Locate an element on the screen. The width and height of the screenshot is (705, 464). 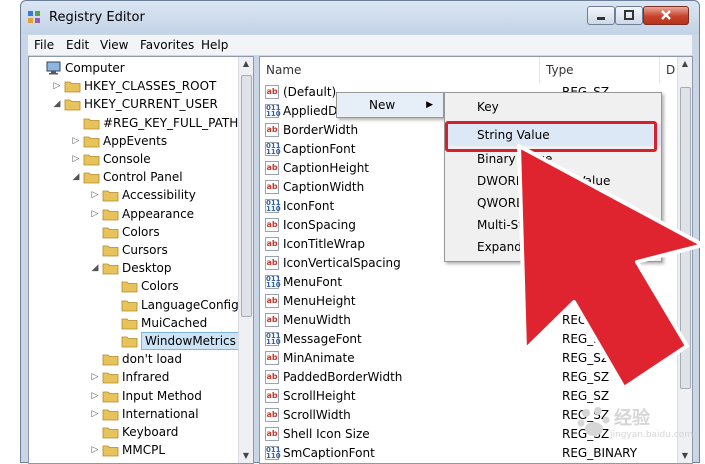
tree-node: ◢ HKEY_CURRENT_USER is located at coordinates (135, 104).